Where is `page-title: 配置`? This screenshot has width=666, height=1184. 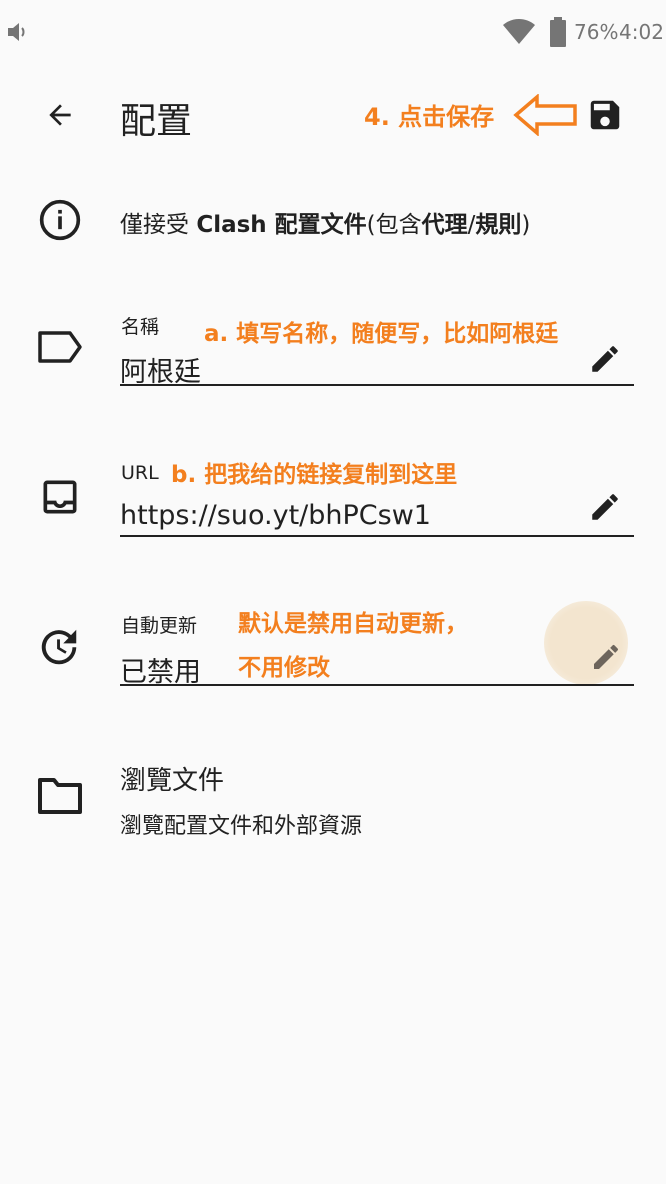
page-title: 配置 is located at coordinates (156, 121).